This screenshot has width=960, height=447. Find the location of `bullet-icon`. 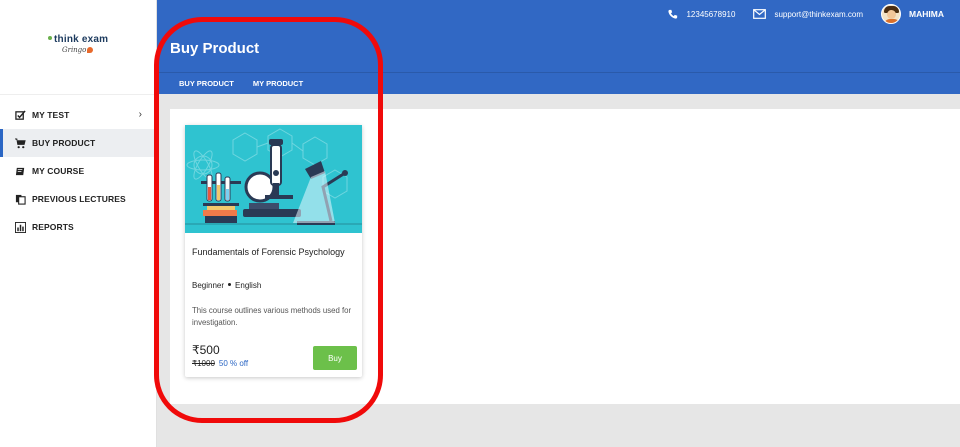

bullet-icon is located at coordinates (230, 284).